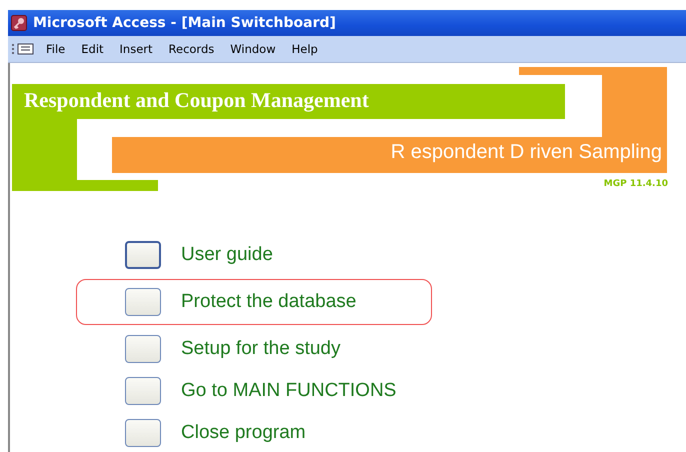 This screenshot has width=686, height=452. I want to click on menu-item: Window, so click(253, 49).